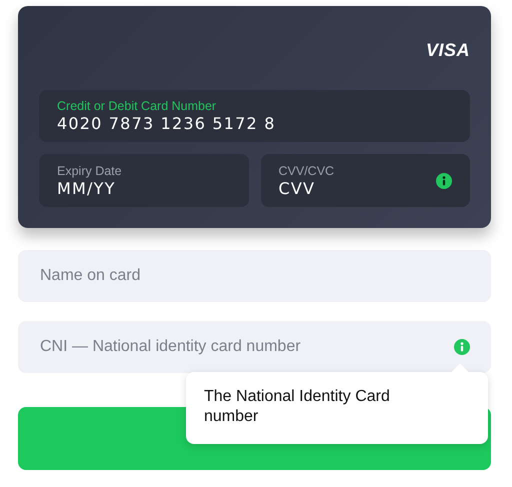  What do you see at coordinates (166, 124) in the screenshot?
I see `card-number-value: 4020 7873 1236 5172 8` at bounding box center [166, 124].